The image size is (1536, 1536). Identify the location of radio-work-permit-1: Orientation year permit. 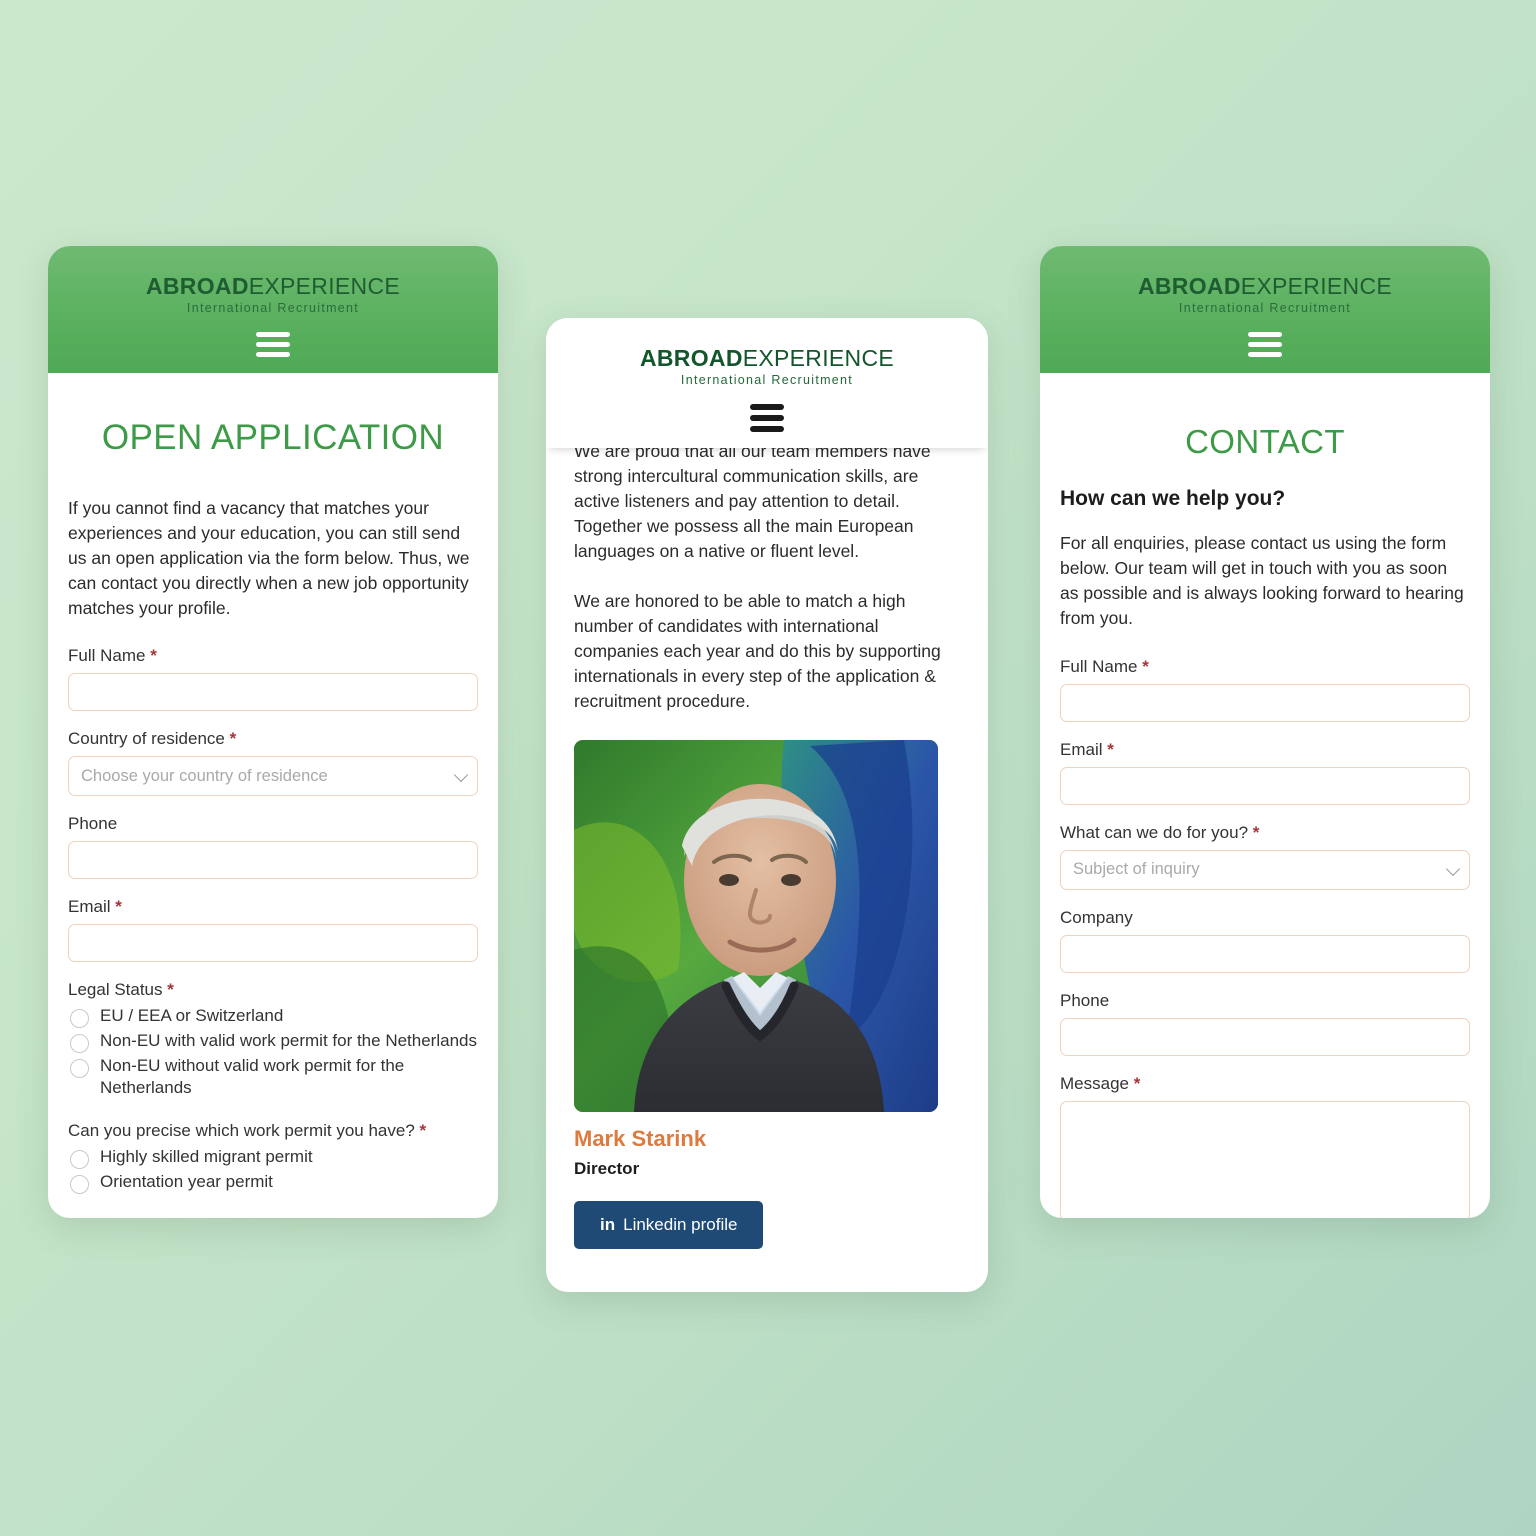
(273, 1182).